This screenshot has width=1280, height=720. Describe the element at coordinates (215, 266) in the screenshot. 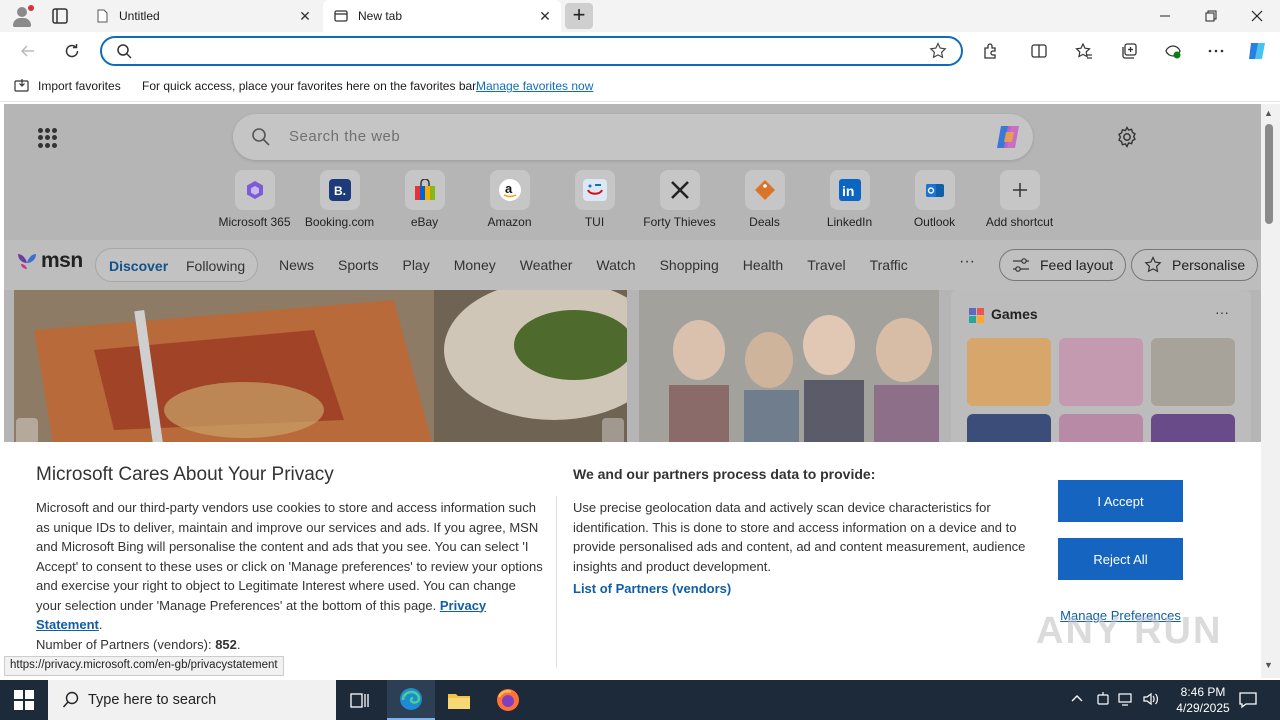

I see `tab-following: Following` at that location.